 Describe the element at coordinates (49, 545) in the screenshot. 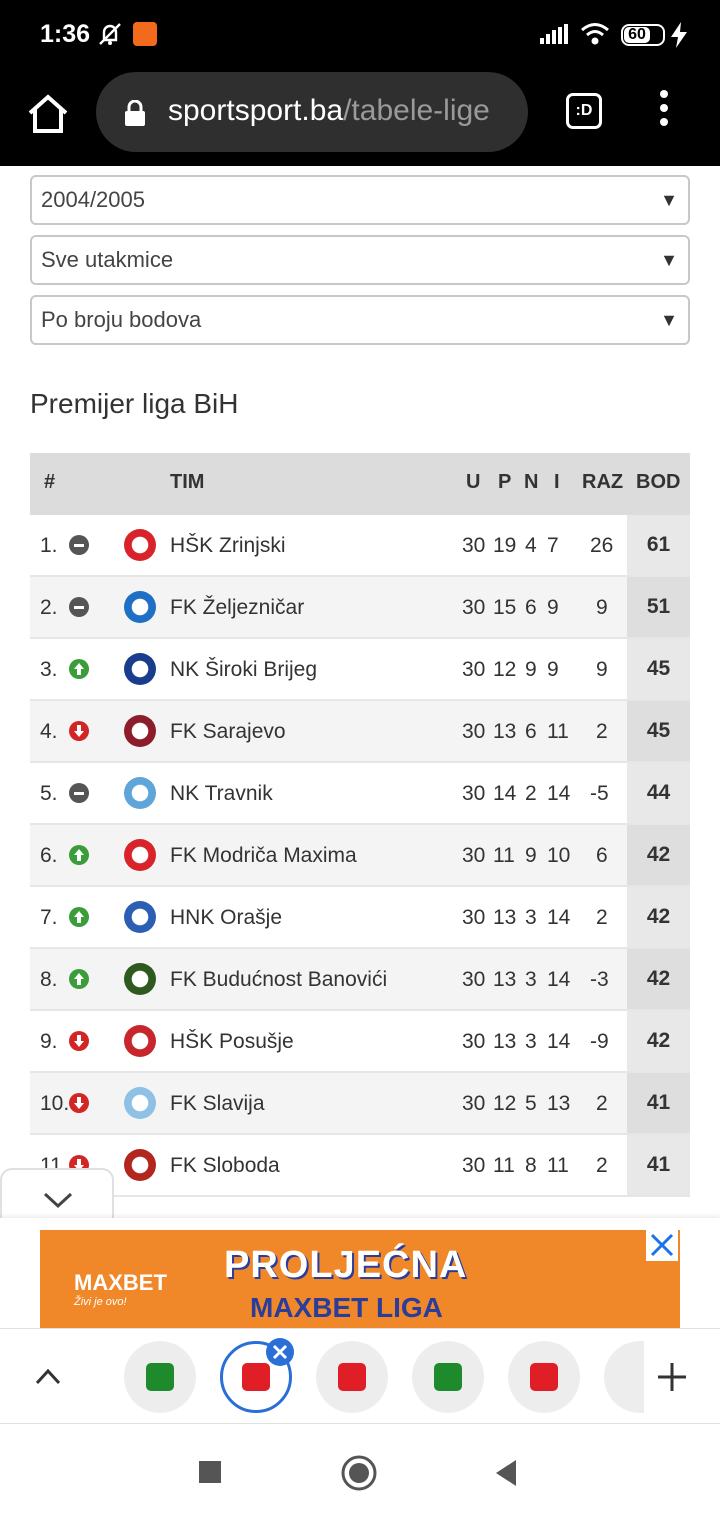

I see `rank-cell: 1.` at that location.